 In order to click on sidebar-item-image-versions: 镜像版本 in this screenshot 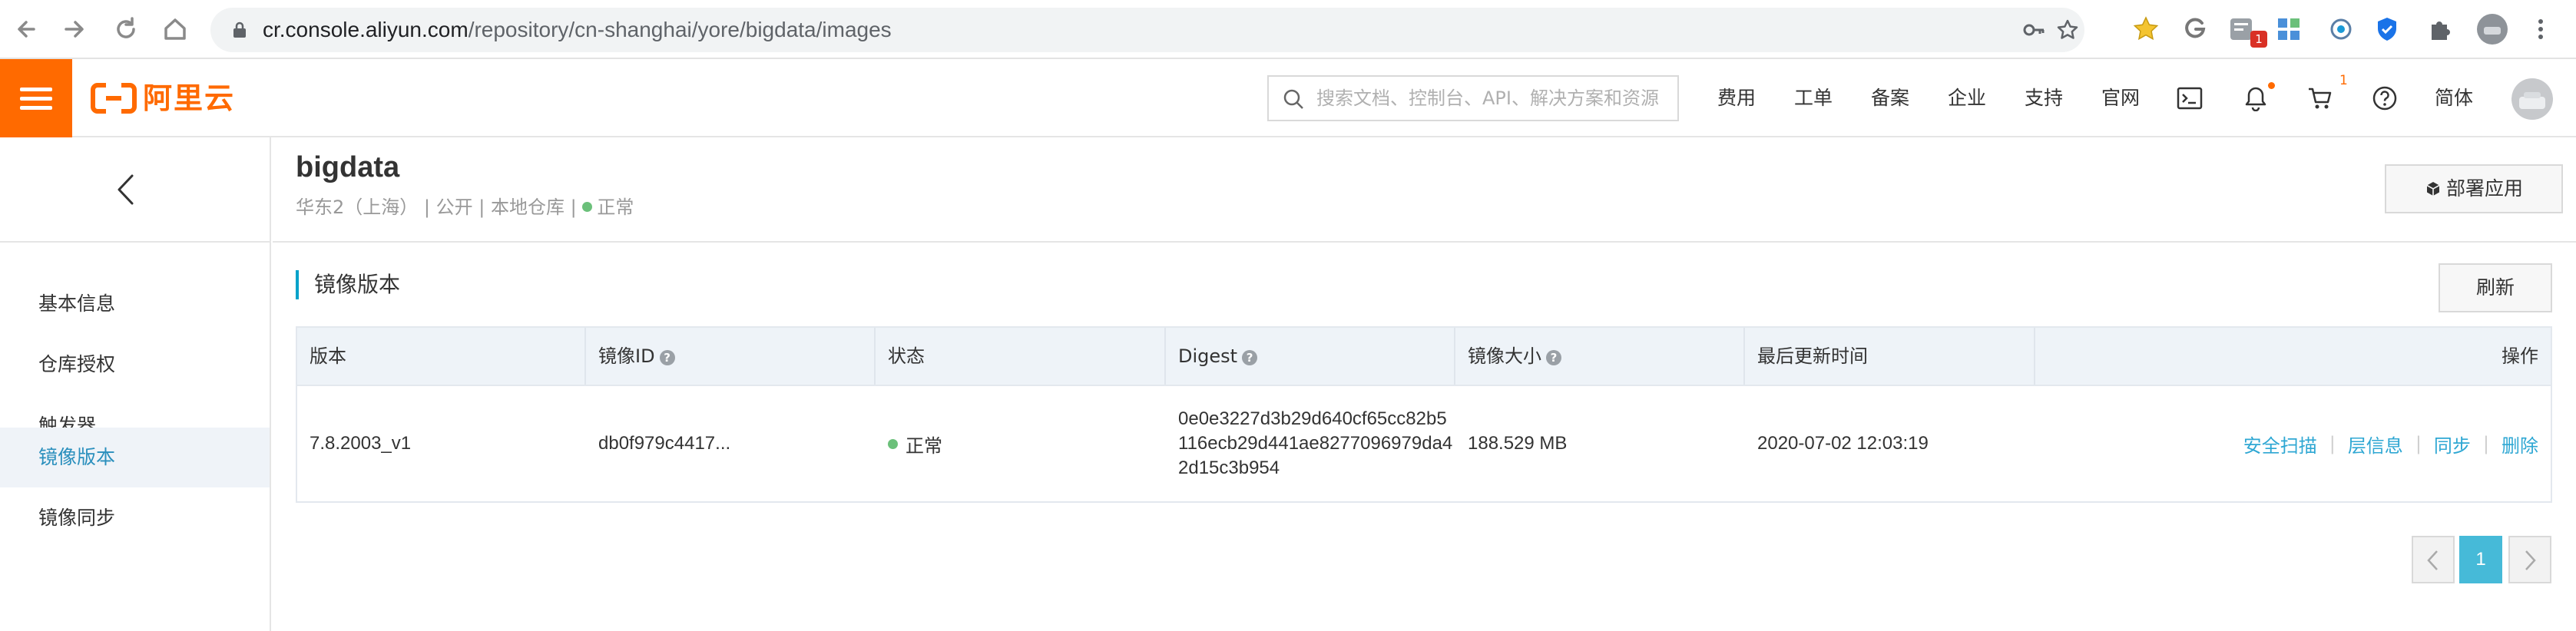, I will do `click(135, 457)`.